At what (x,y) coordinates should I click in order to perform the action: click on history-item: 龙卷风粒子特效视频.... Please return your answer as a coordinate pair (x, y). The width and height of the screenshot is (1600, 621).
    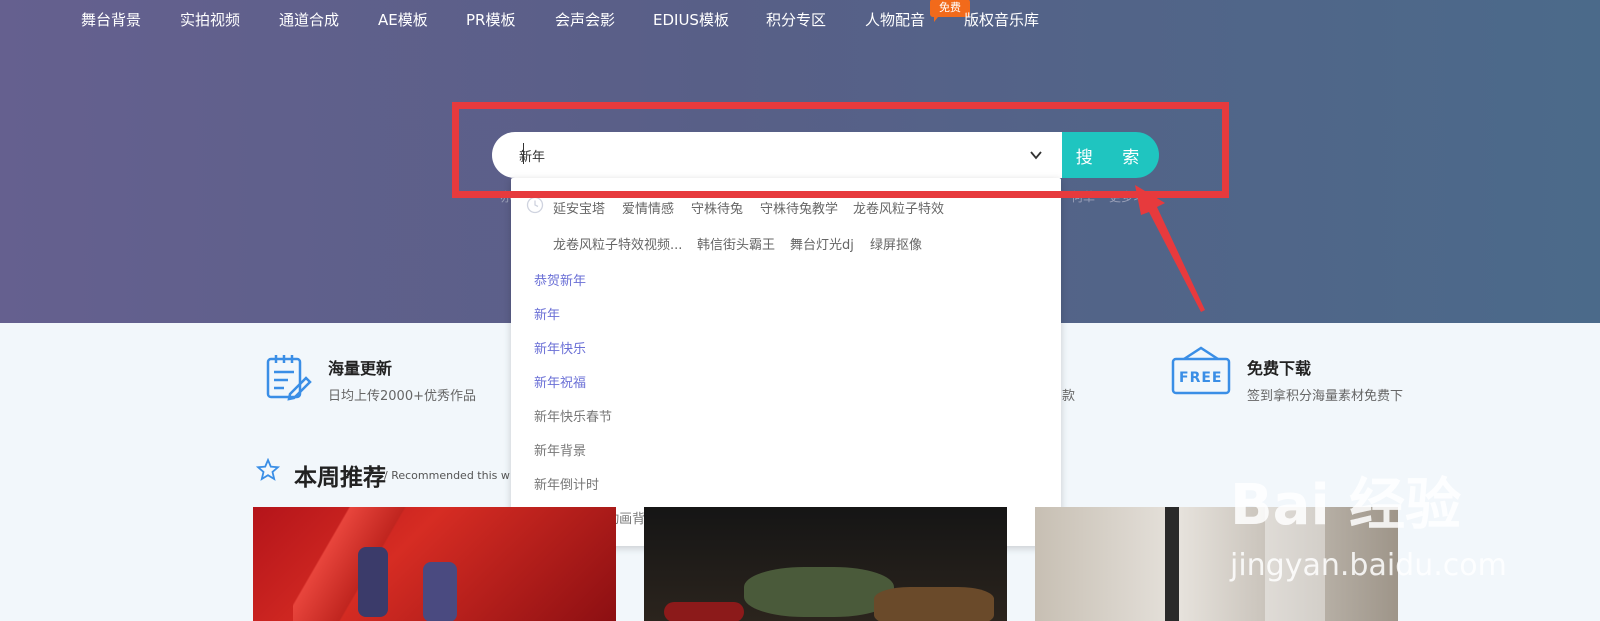
    Looking at the image, I should click on (617, 243).